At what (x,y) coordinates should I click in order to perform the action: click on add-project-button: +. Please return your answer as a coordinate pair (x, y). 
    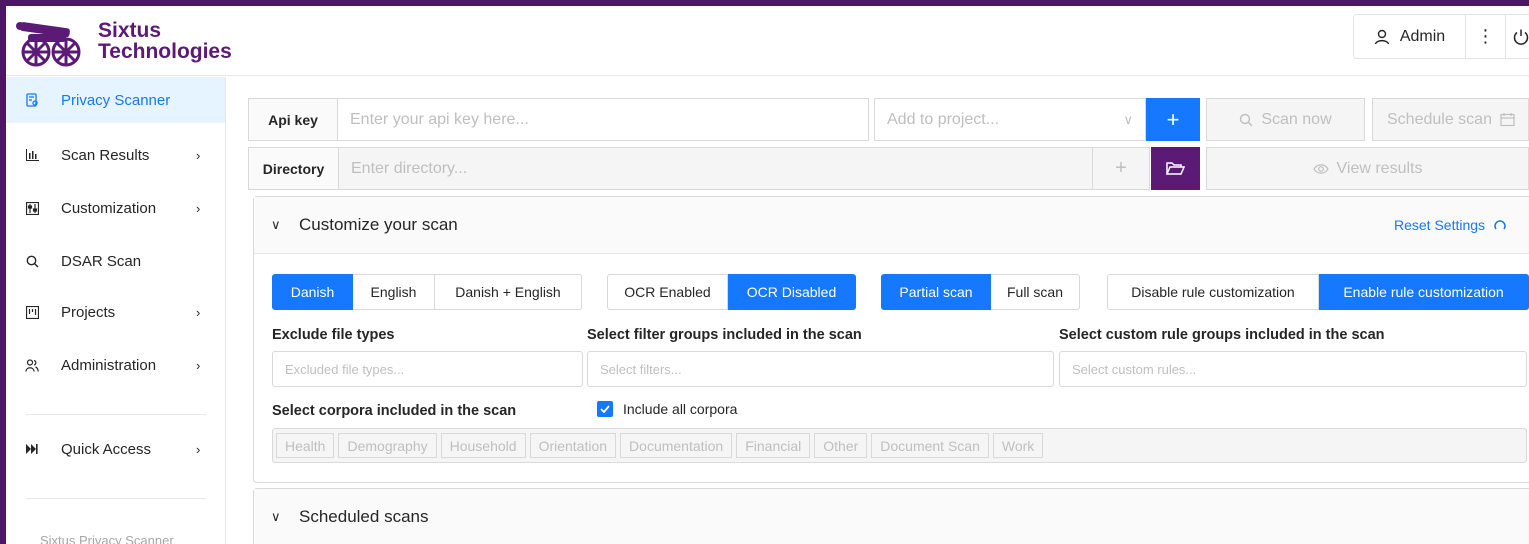
    Looking at the image, I should click on (1173, 119).